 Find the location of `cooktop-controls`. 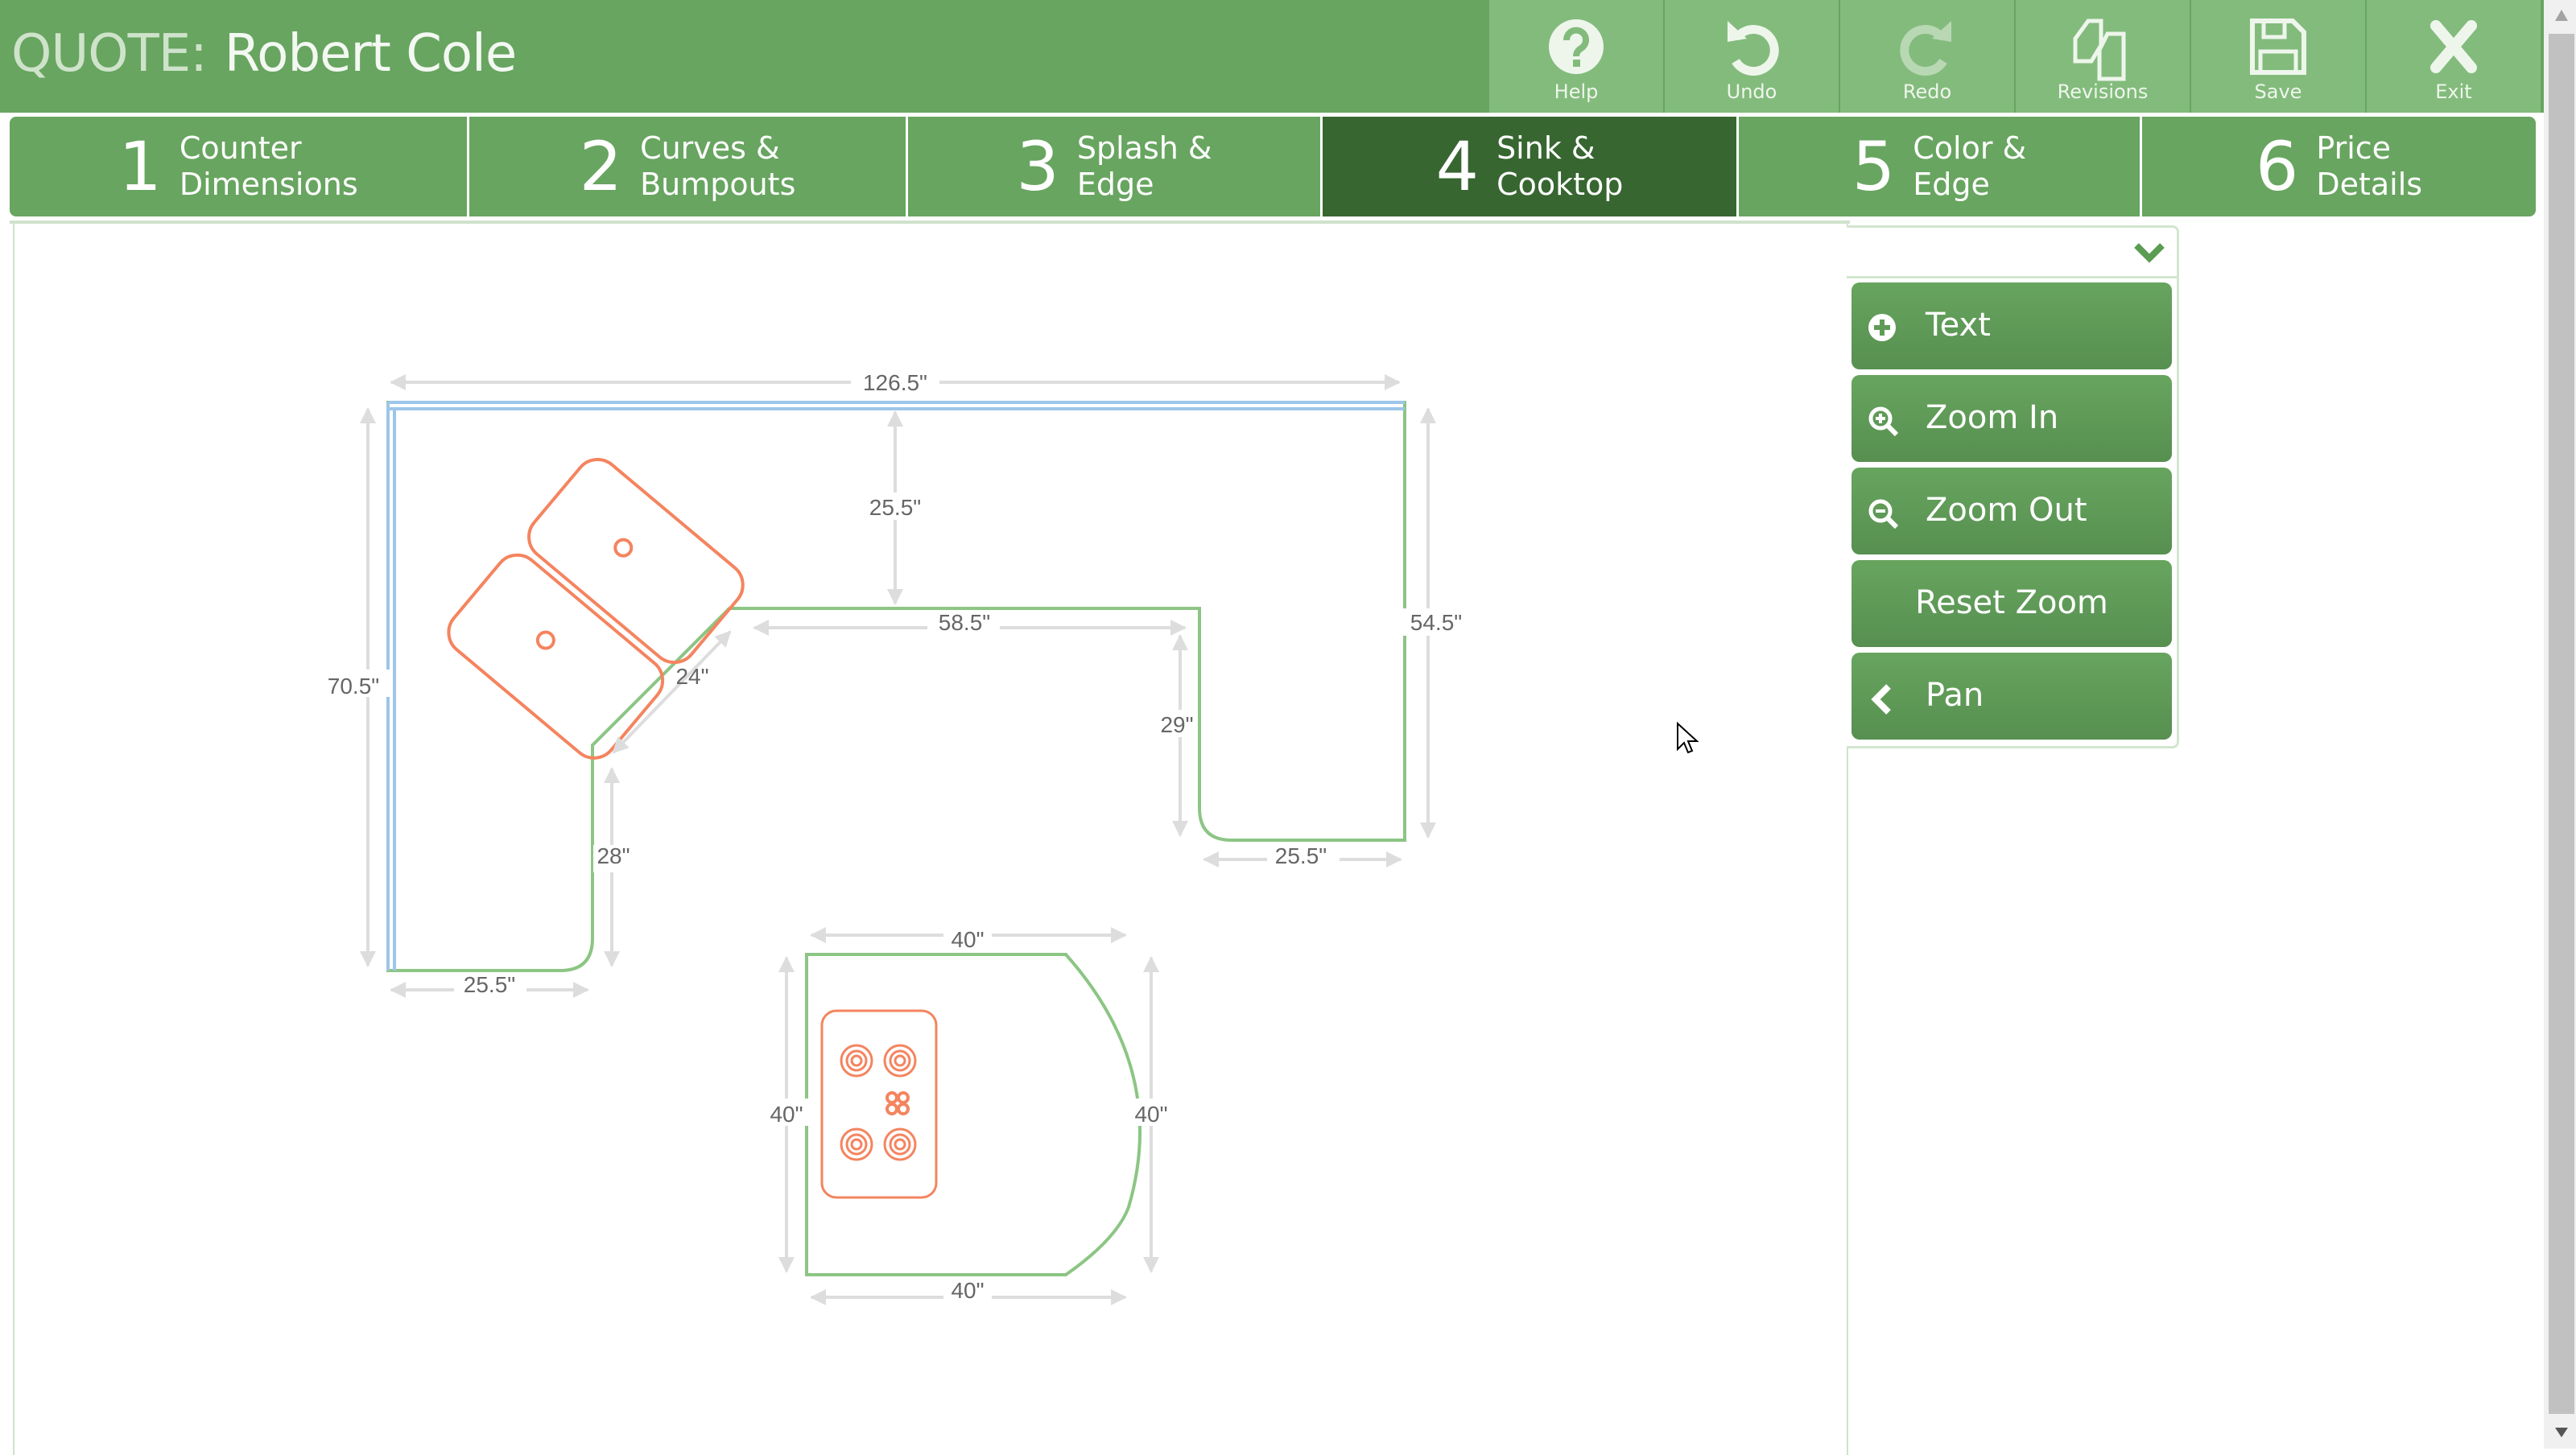

cooktop-controls is located at coordinates (898, 1103).